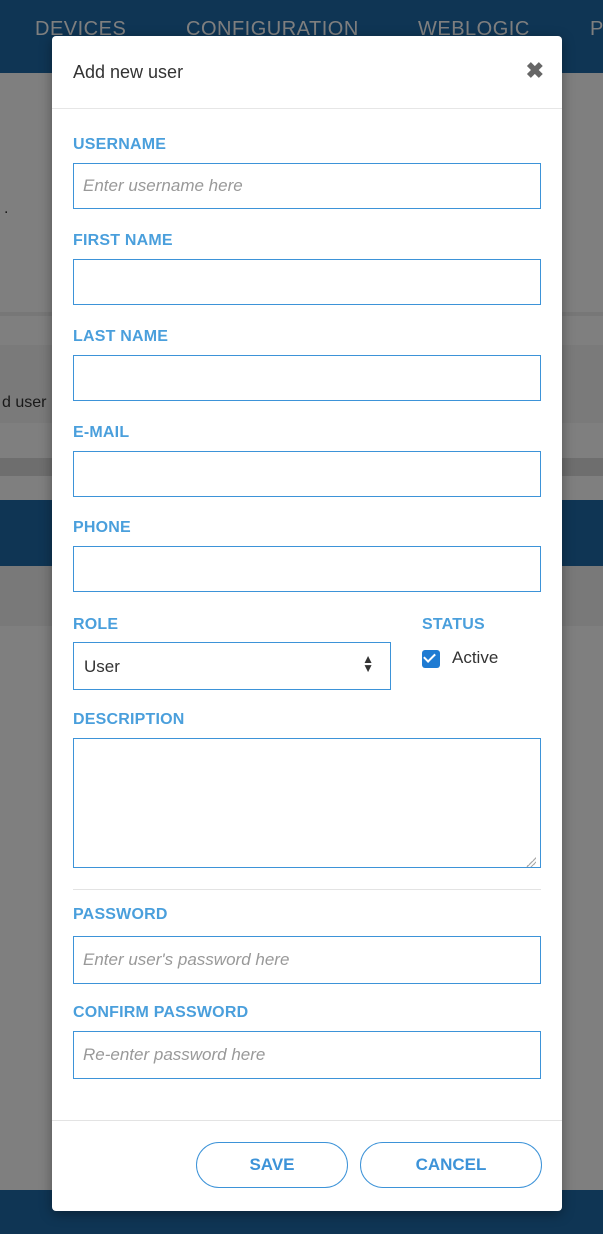 The width and height of the screenshot is (603, 1234). What do you see at coordinates (272, 1165) in the screenshot?
I see `save-button: SAVE` at bounding box center [272, 1165].